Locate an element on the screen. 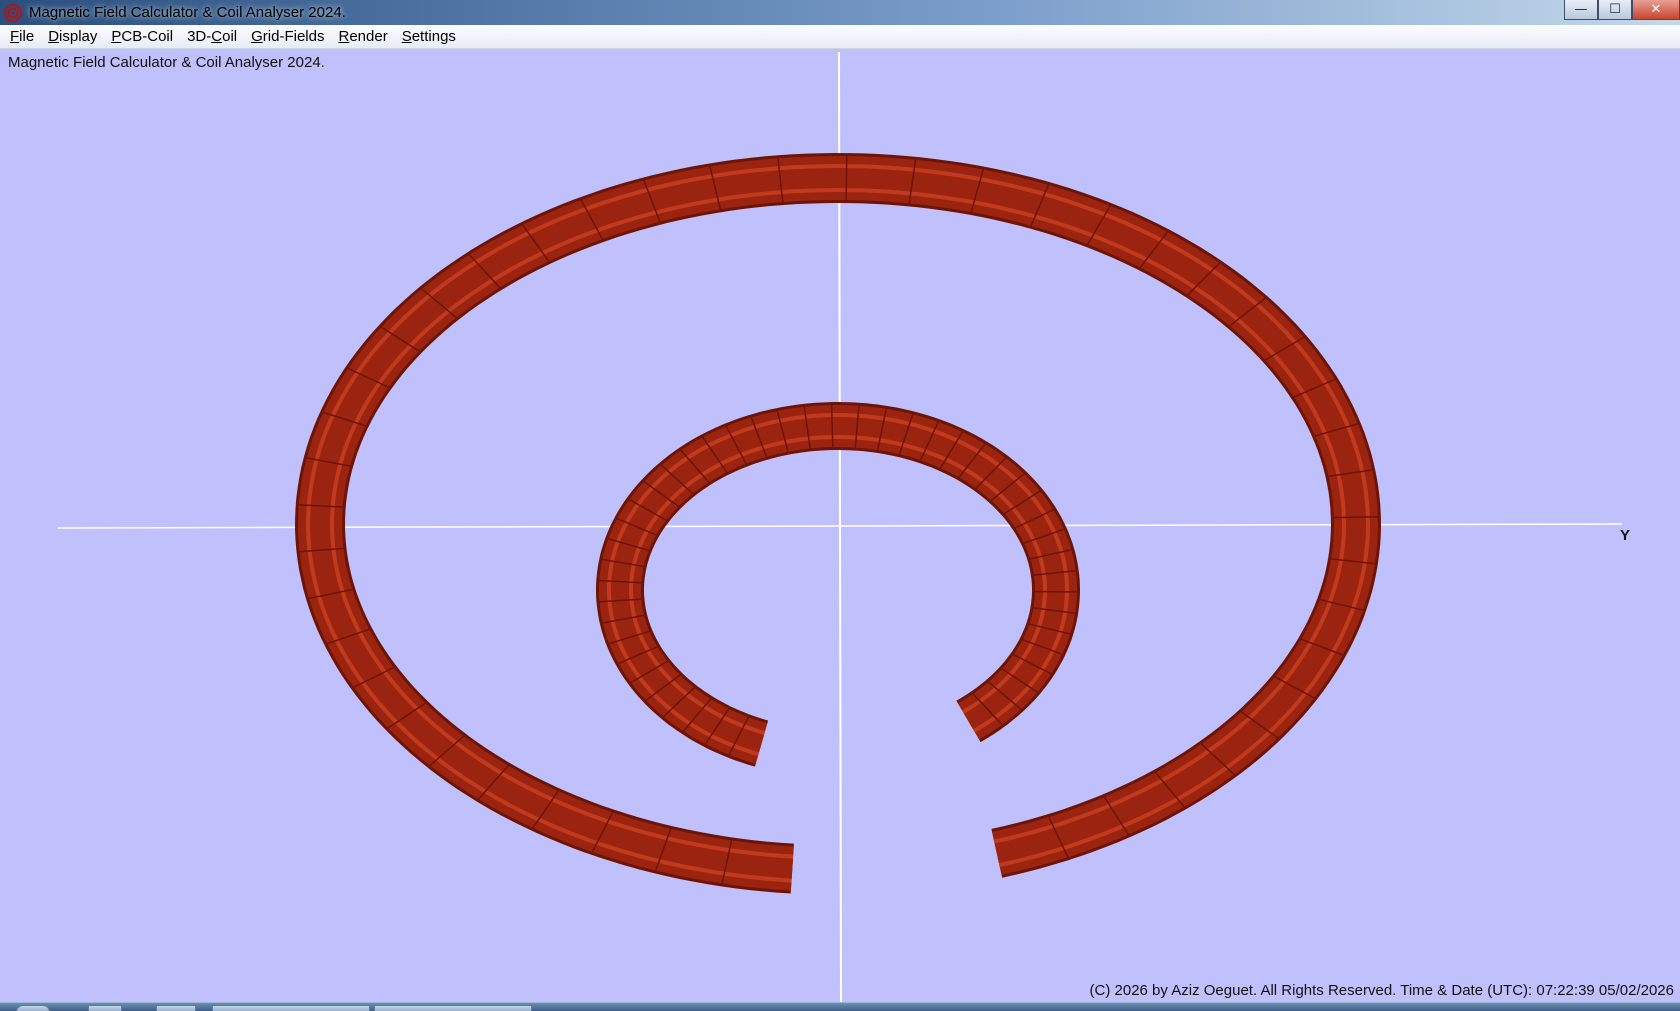 The image size is (1680, 1011). y-axis-label: Y is located at coordinates (1625, 535).